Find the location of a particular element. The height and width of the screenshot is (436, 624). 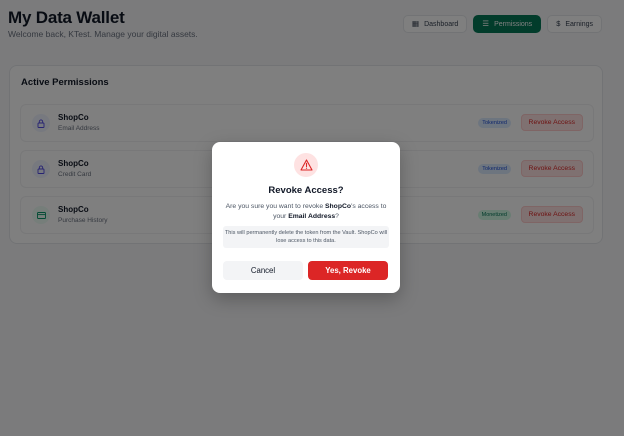

dialog-text-suffix: ? is located at coordinates (337, 216).